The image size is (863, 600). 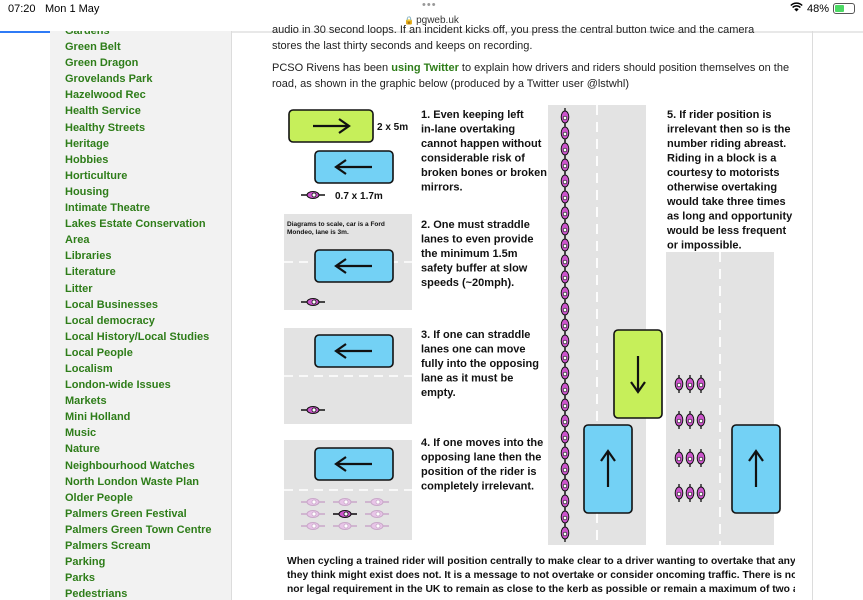 I want to click on sidebar-item: Healthy Streets, so click(x=148, y=128).